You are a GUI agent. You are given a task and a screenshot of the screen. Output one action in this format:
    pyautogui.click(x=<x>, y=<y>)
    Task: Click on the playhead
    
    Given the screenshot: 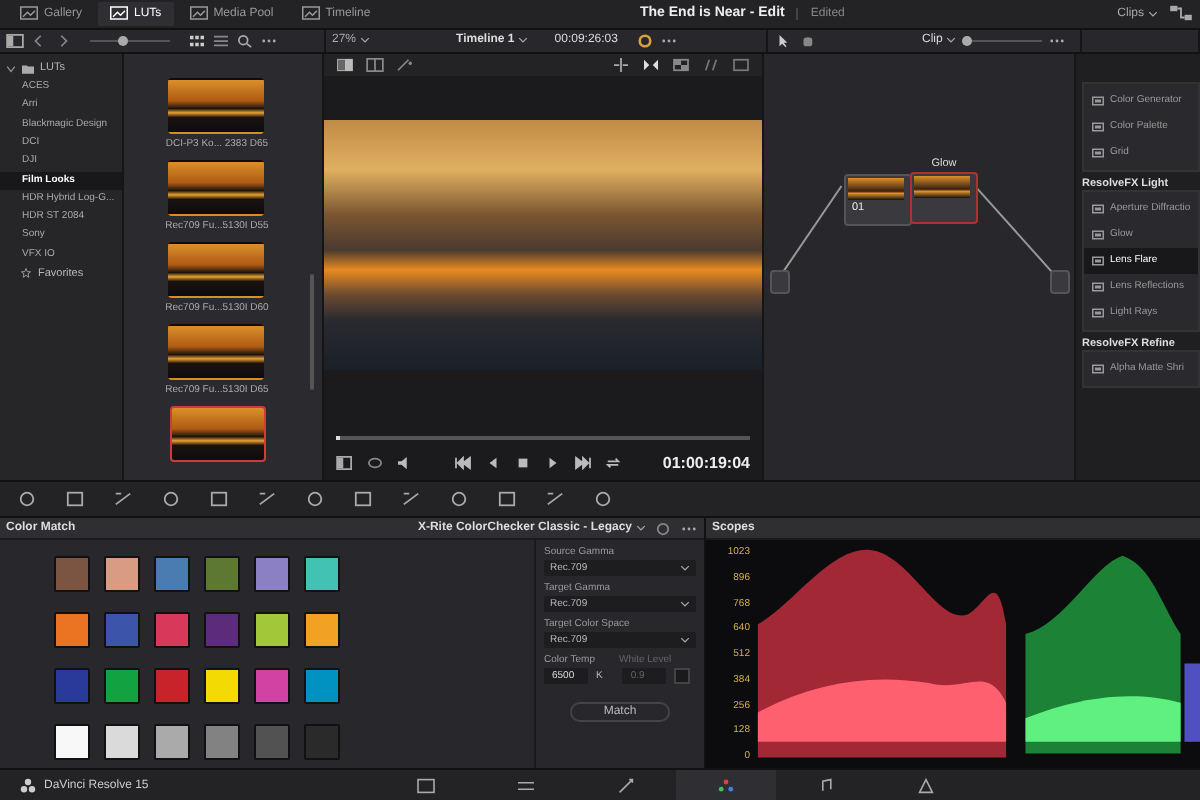 What is the action you would take?
    pyautogui.click(x=338, y=437)
    